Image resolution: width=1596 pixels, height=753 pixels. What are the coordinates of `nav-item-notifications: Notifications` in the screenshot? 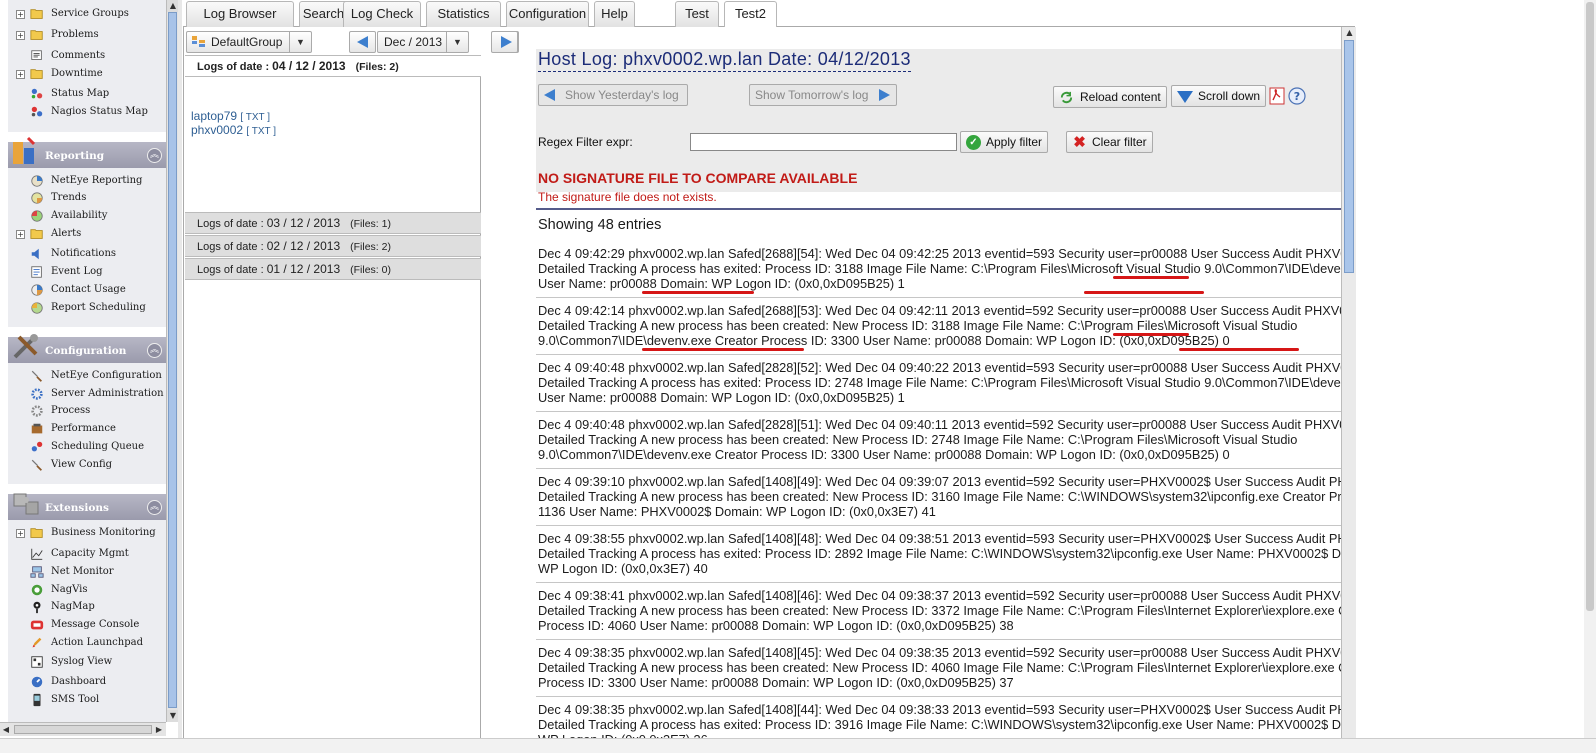 It's located at (87, 255).